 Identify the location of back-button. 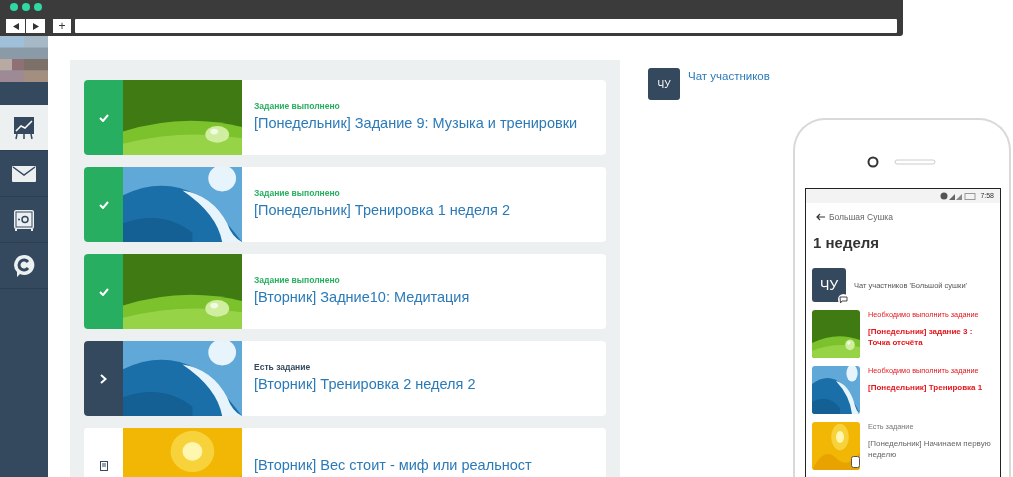
(15, 26).